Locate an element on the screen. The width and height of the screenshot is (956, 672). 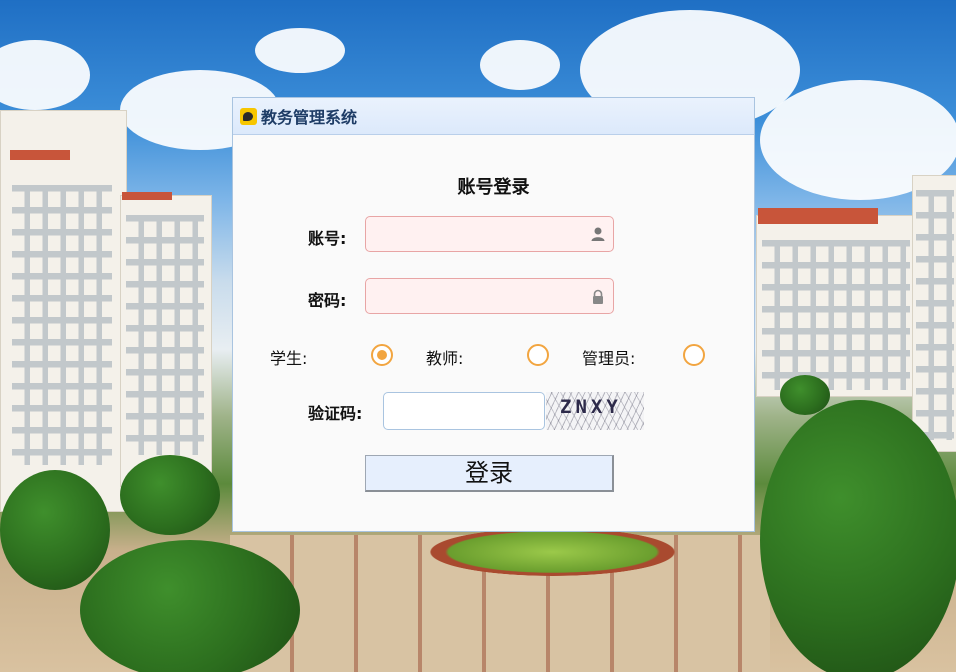
right-building-windows is located at coordinates (836, 315).